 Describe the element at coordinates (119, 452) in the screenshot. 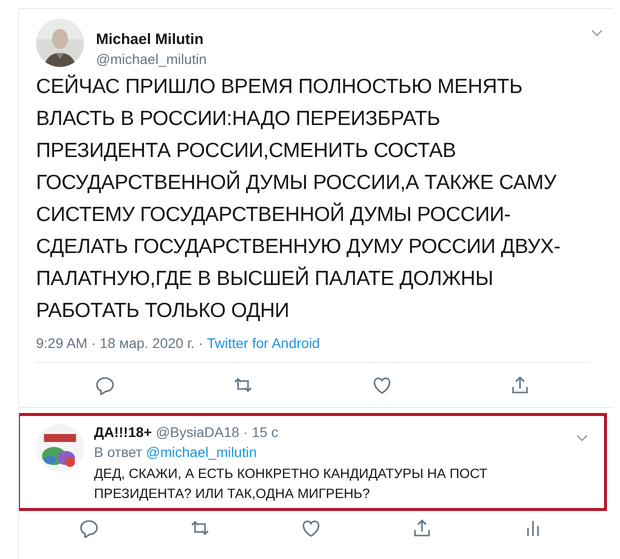

I see `reply-label: В ответ` at that location.